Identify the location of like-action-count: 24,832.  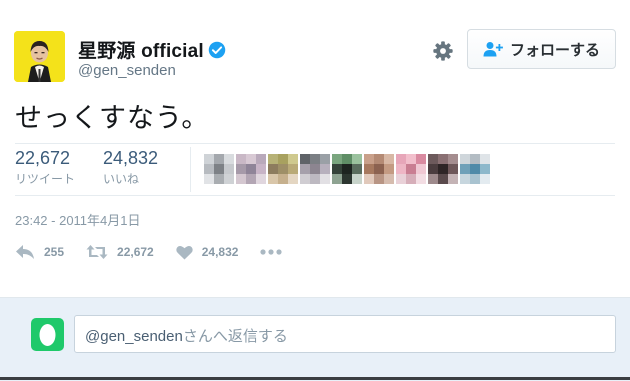
(220, 252).